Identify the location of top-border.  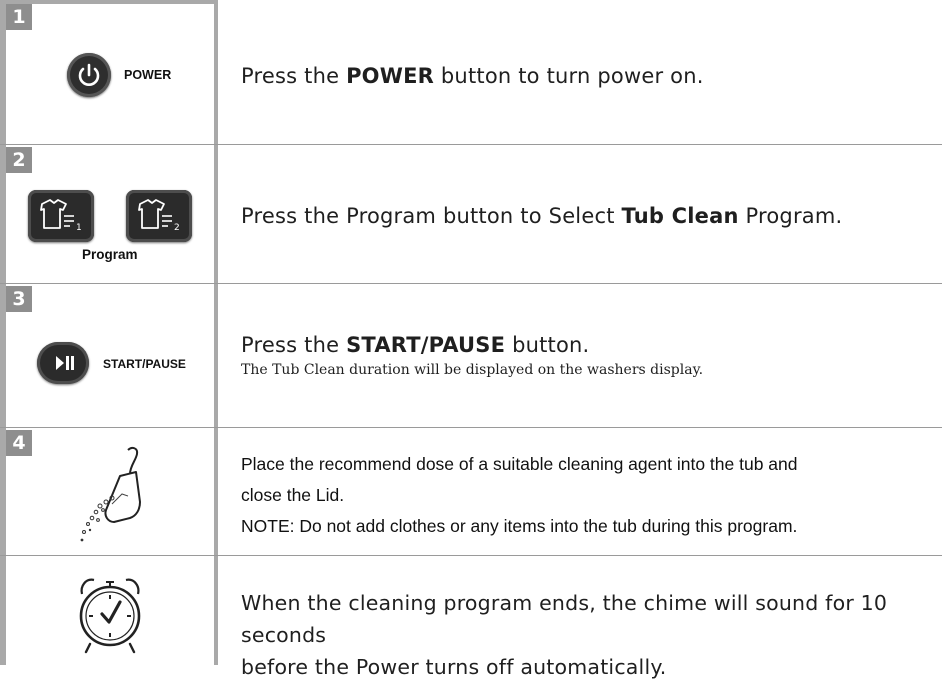
(109, 2).